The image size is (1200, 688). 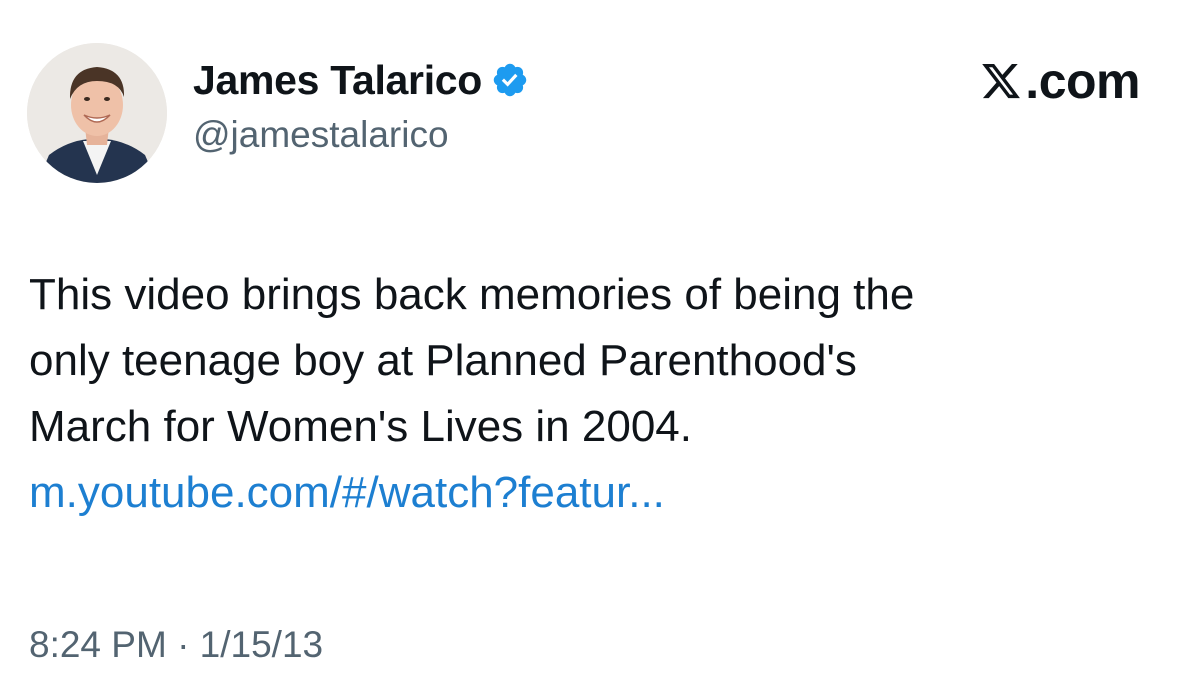 I want to click on avatar-photo, so click(x=97, y=113).